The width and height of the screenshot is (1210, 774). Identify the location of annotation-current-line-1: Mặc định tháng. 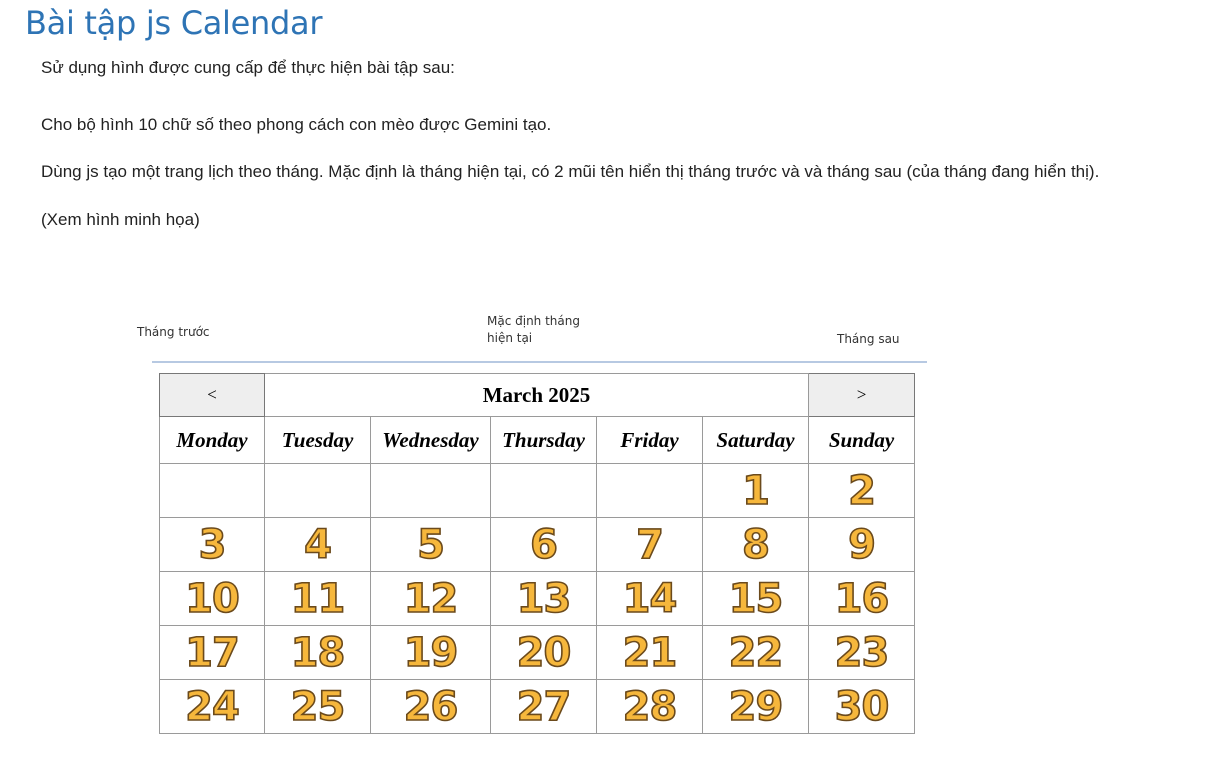
(533, 321).